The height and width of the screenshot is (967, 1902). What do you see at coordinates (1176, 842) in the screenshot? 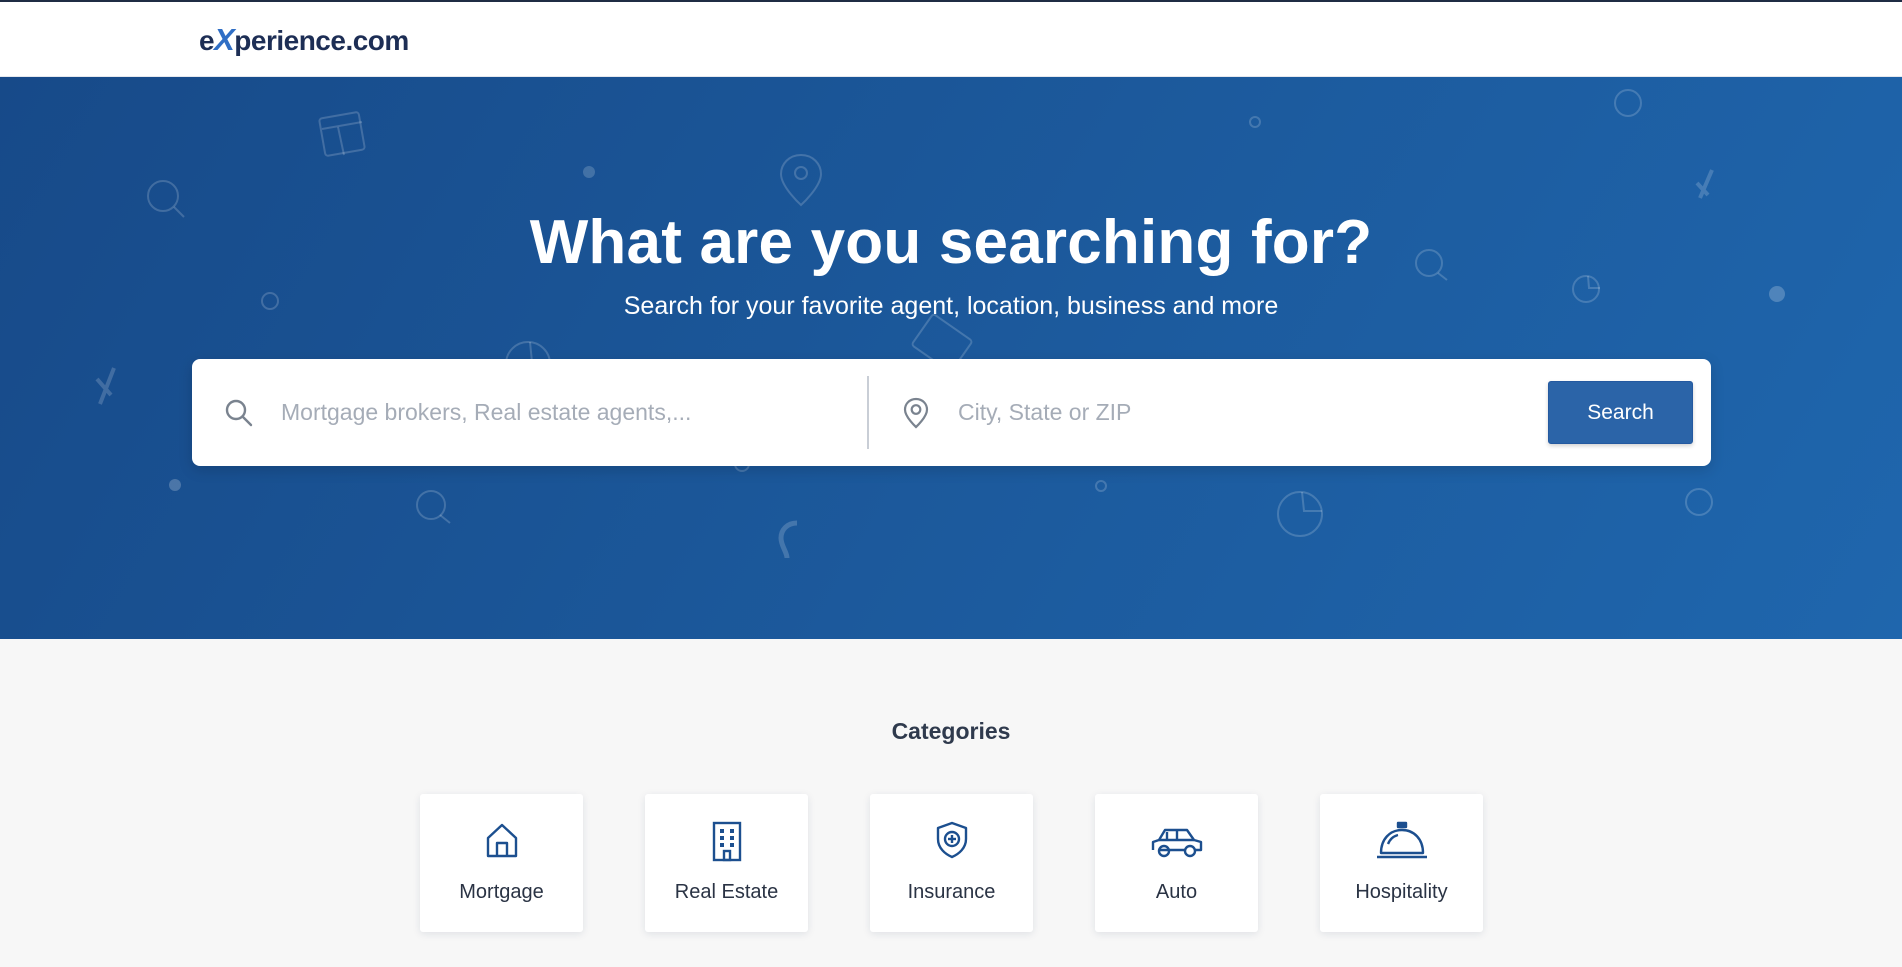
I see `car-icon` at bounding box center [1176, 842].